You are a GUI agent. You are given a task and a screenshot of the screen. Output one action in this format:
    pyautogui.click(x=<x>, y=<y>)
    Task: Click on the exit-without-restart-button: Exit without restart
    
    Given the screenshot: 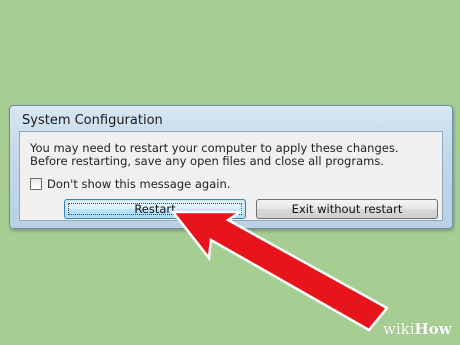 What is the action you would take?
    pyautogui.click(x=347, y=209)
    